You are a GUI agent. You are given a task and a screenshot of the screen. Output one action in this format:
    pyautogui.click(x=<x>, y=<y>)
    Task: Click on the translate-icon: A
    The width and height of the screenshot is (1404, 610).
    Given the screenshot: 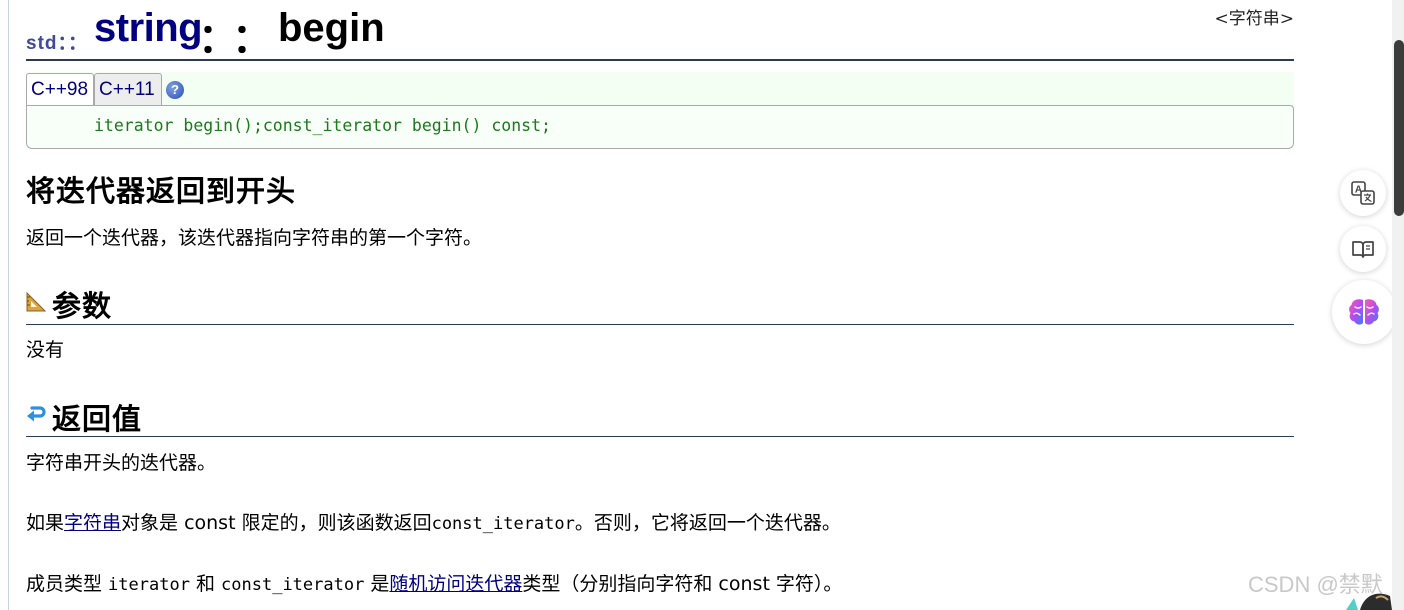 What is the action you would take?
    pyautogui.click(x=1363, y=193)
    